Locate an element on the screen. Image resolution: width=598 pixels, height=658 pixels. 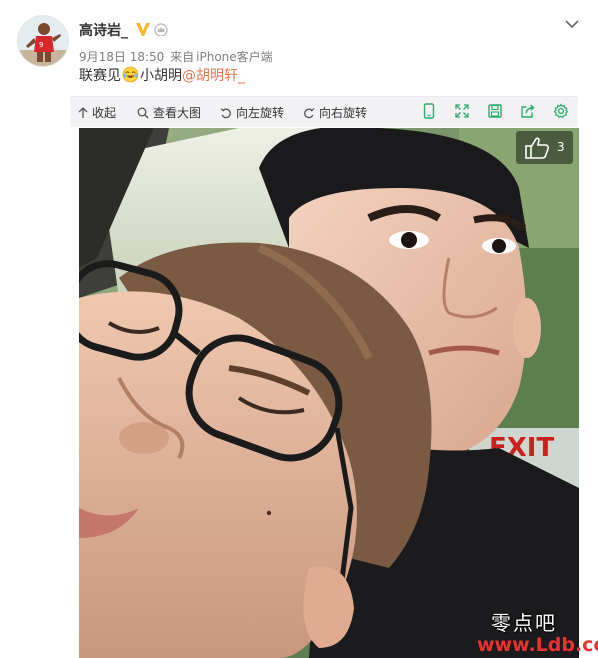
like-count: 3 is located at coordinates (561, 147).